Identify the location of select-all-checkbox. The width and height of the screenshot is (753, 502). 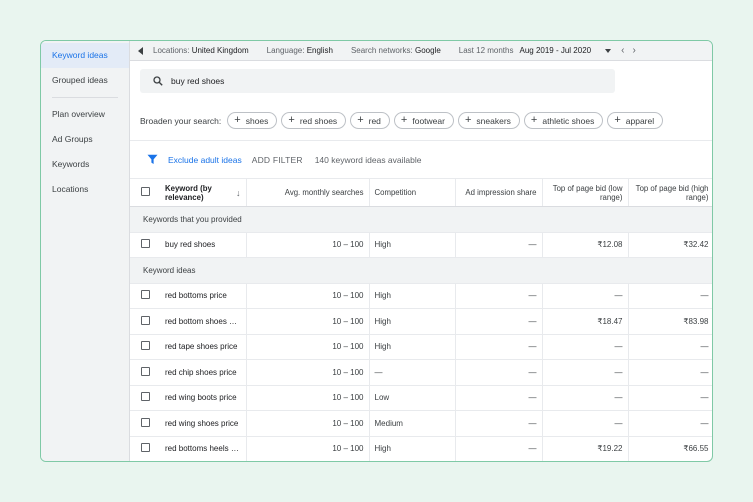
(145, 191).